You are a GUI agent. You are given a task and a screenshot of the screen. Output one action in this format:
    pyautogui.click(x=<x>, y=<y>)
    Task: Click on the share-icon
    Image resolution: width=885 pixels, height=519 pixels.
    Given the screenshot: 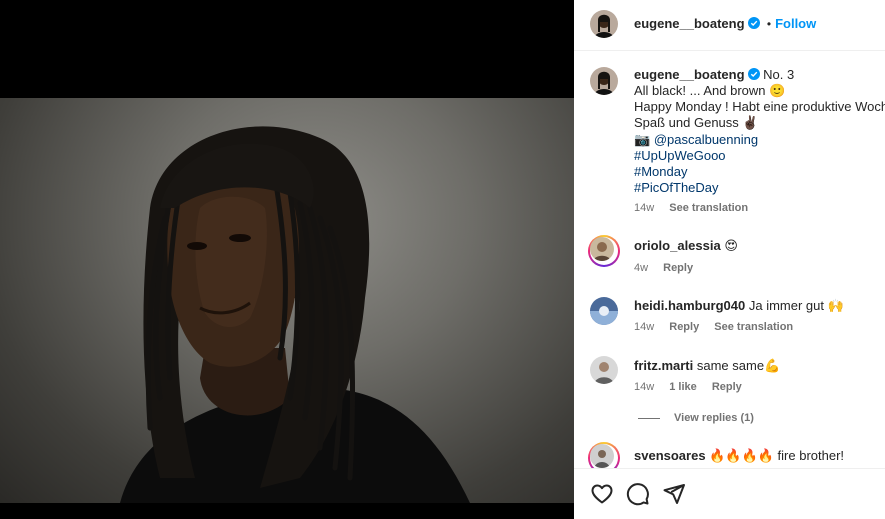 What is the action you would take?
    pyautogui.click(x=674, y=494)
    